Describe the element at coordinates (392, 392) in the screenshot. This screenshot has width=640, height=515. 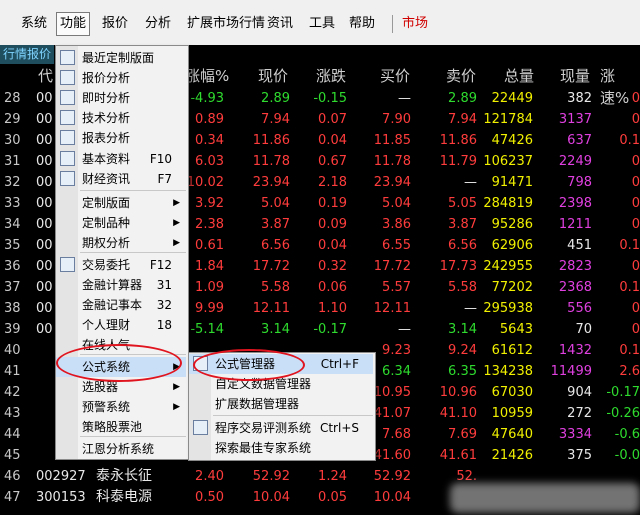
I see `cell-bid-price: 10.95` at that location.